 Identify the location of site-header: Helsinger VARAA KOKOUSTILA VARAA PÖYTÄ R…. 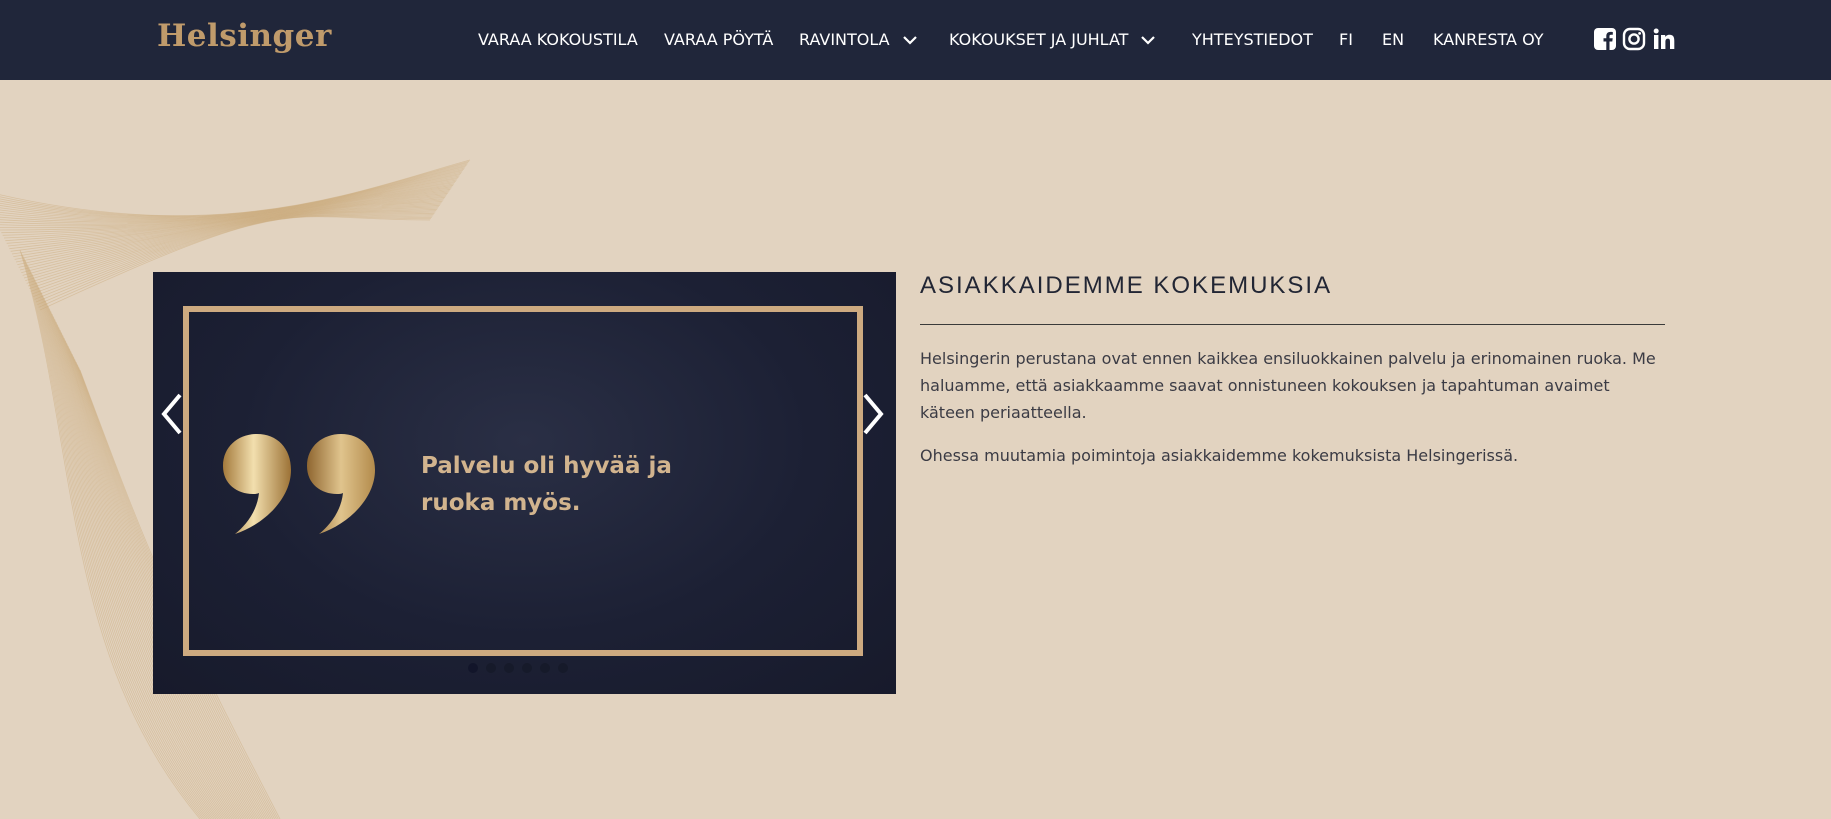
(915, 40).